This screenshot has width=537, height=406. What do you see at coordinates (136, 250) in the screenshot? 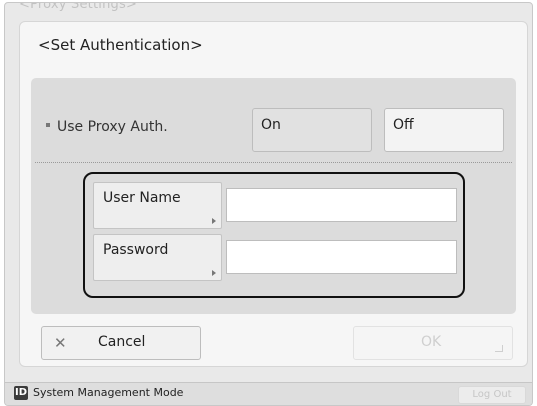
I see `password-label: Password` at bounding box center [136, 250].